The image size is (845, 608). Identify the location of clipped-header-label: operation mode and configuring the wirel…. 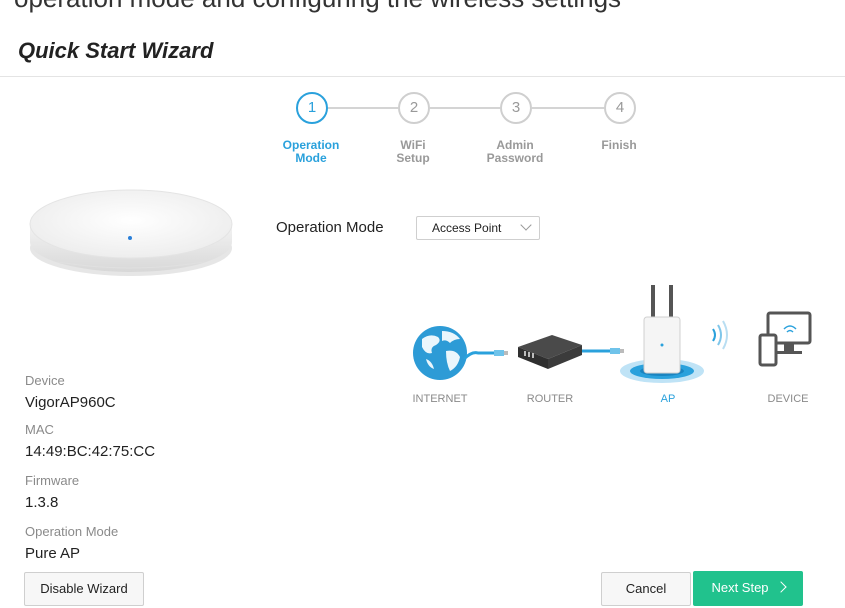
(317, 7).